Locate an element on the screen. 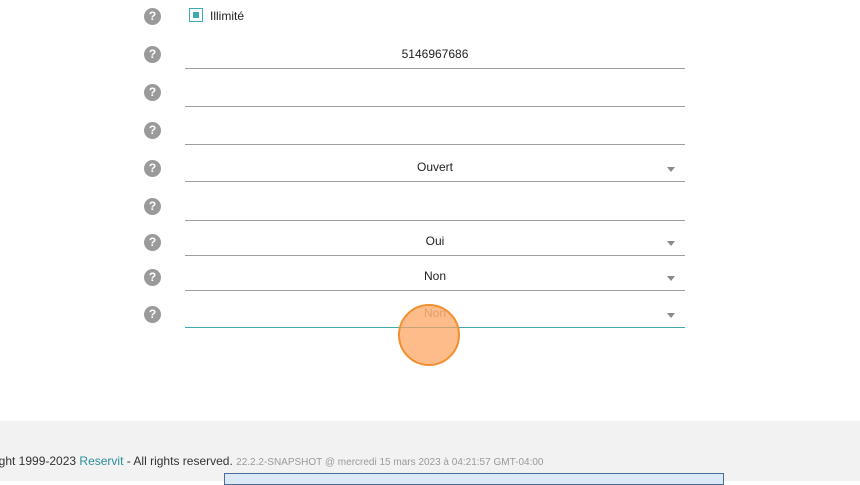 The width and height of the screenshot is (860, 485). status-select-value: Ouvert is located at coordinates (434, 167).